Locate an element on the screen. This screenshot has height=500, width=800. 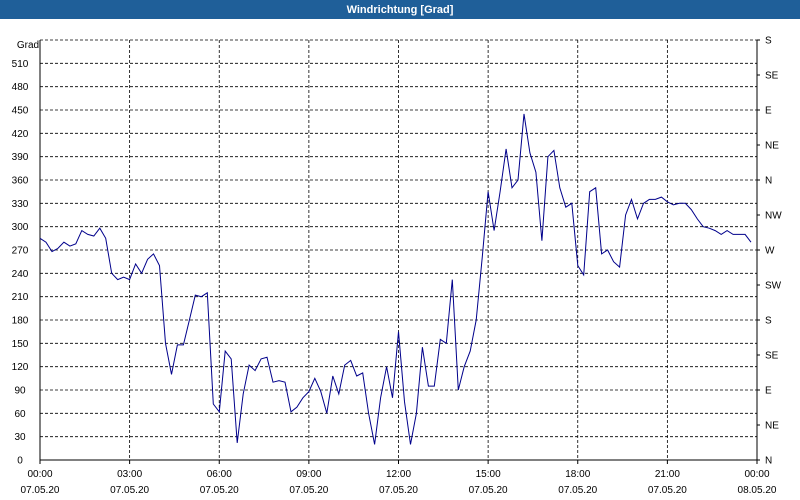
y-tick-label: 60 is located at coordinates (20, 414).